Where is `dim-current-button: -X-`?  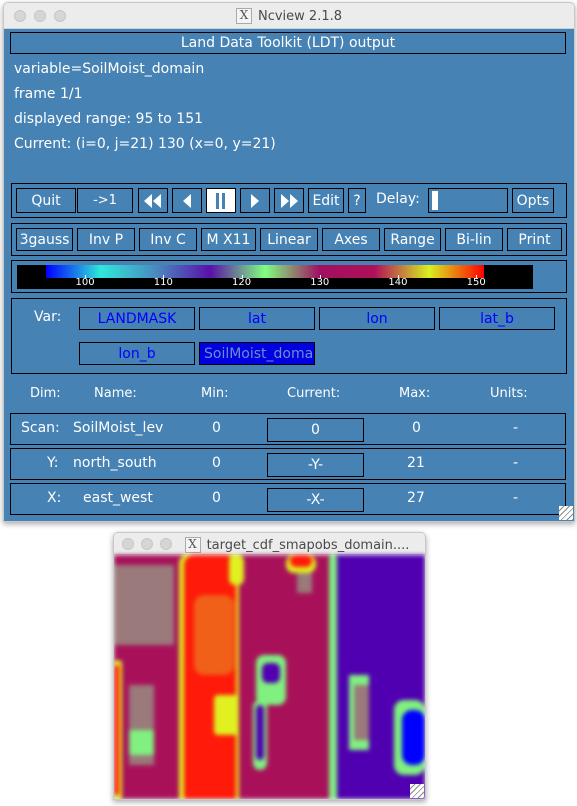
dim-current-button: -X- is located at coordinates (315, 500).